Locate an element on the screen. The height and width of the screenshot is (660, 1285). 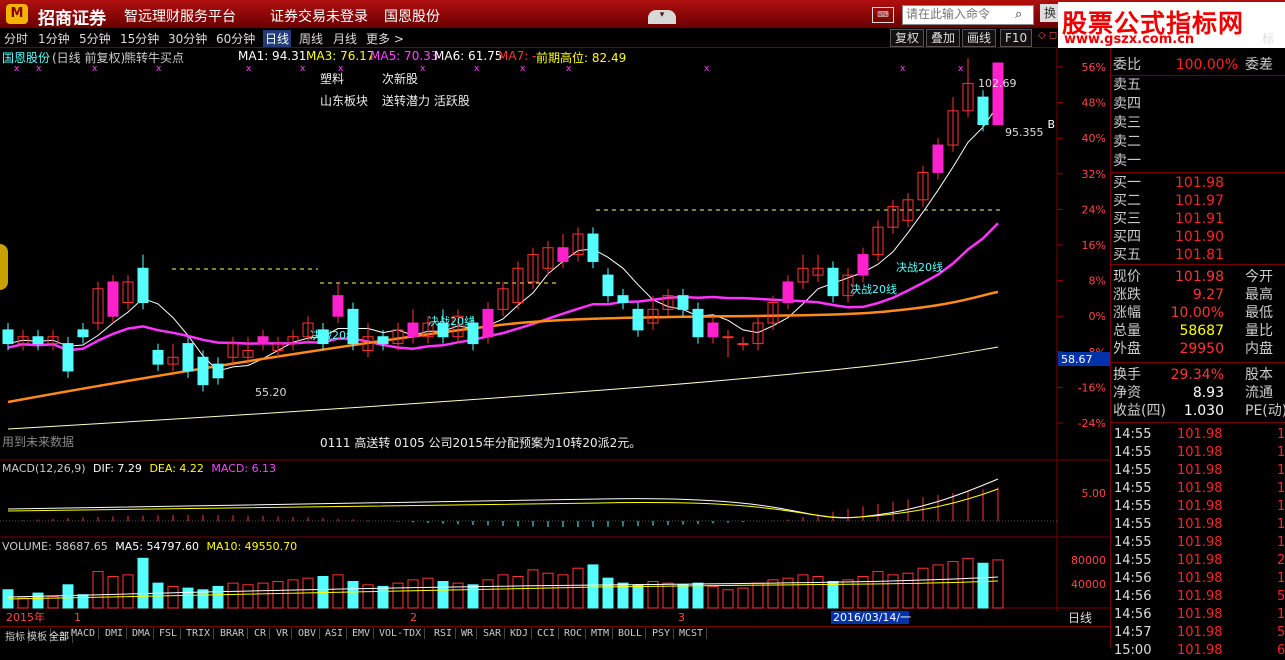
buy-level-2: 买二 101.97 is located at coordinates (1198, 201).